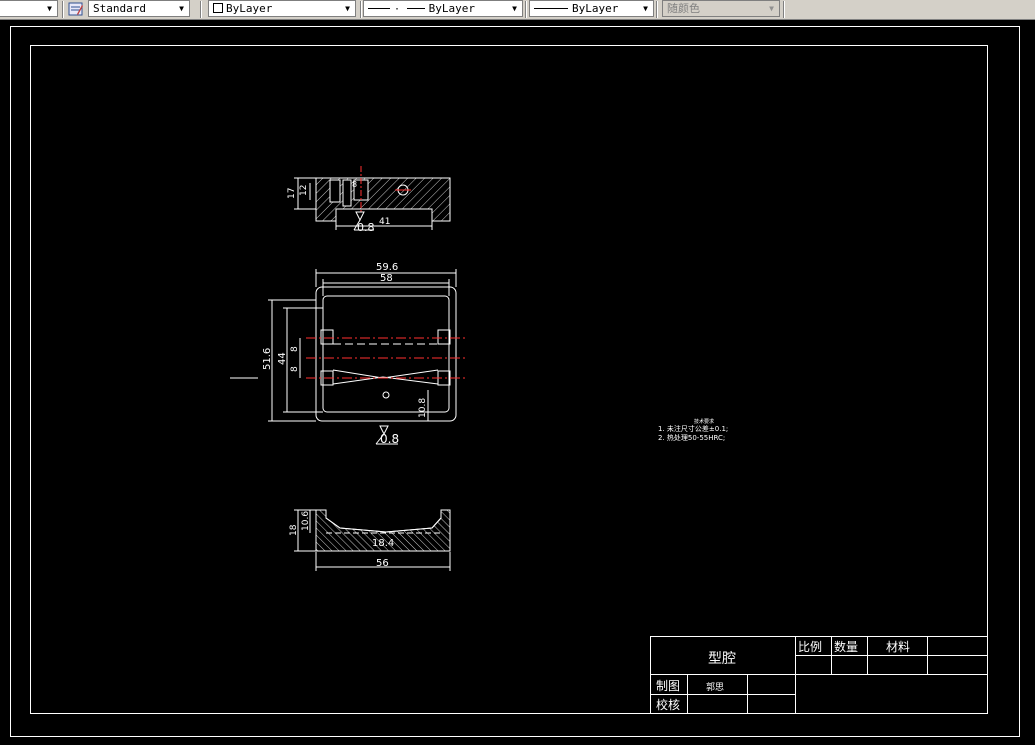 The image size is (1035, 745). What do you see at coordinates (282, 8) in the screenshot?
I see `color-dropdown: ByLayer ▼` at bounding box center [282, 8].